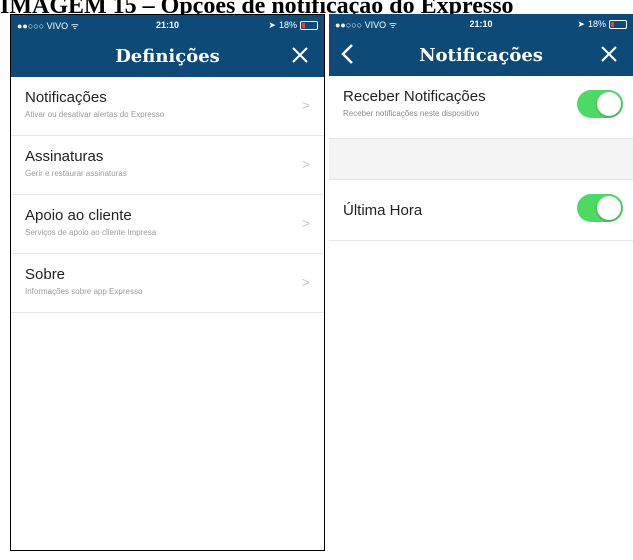  Describe the element at coordinates (64, 156) in the screenshot. I see `menu-item-label: Assinaturas` at that location.